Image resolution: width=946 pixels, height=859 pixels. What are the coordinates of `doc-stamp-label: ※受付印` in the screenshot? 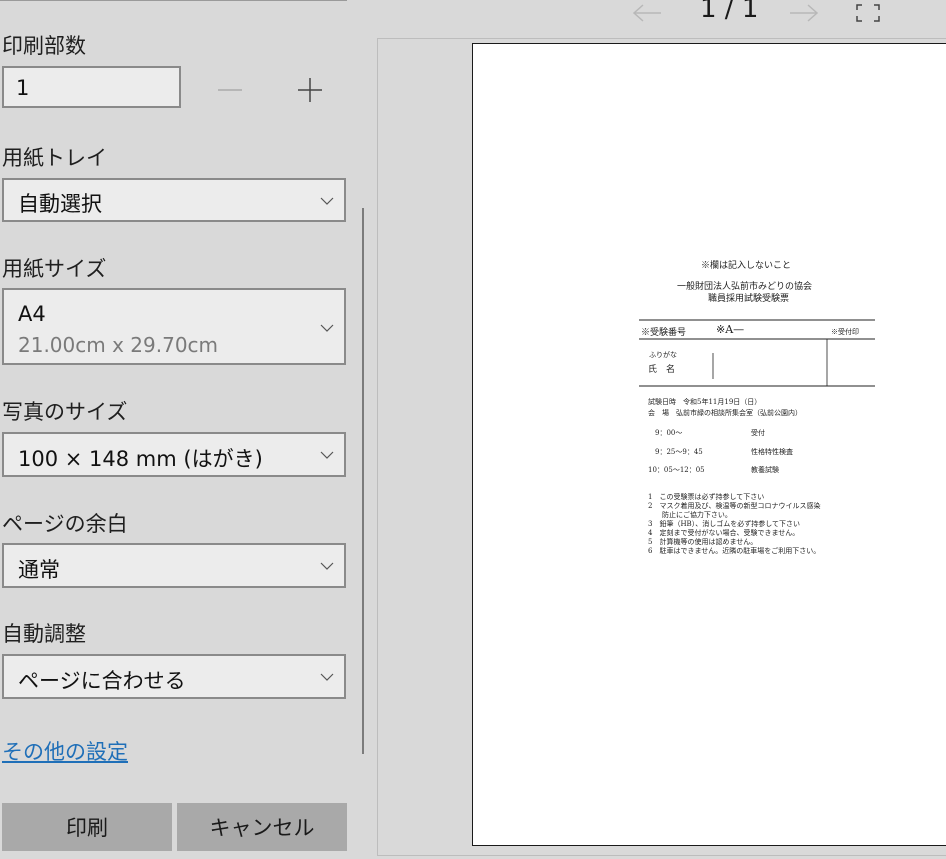 It's located at (845, 332).